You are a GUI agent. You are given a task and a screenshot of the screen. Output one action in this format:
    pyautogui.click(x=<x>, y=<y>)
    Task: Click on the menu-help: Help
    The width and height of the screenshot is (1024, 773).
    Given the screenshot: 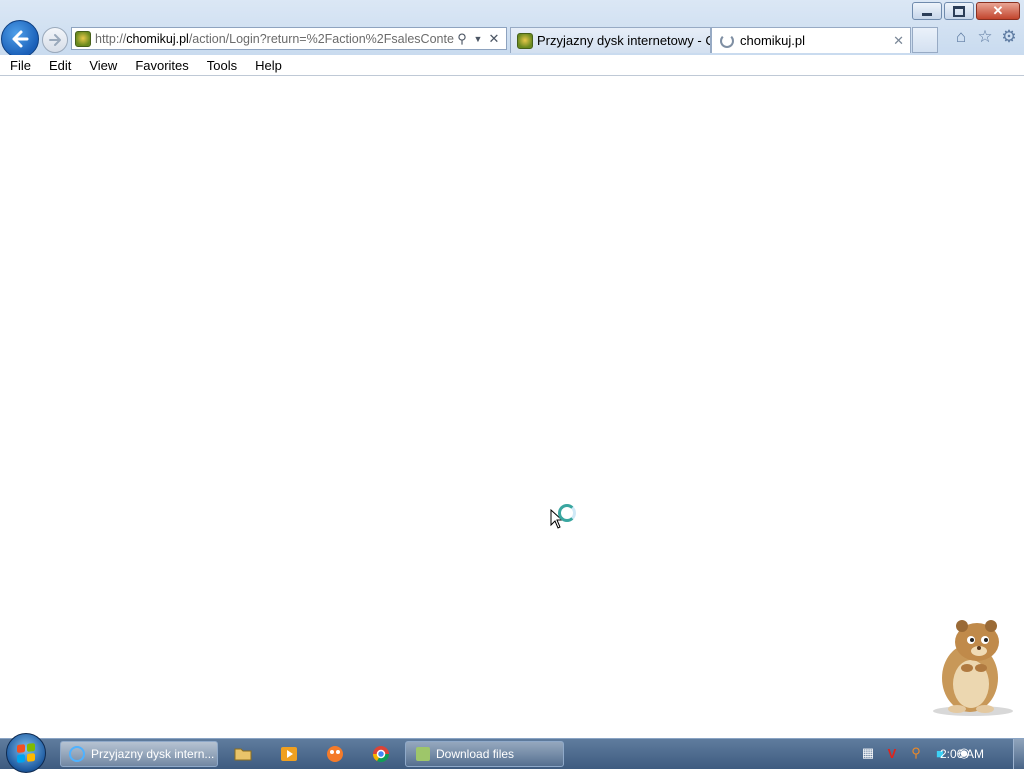 What is the action you would take?
    pyautogui.click(x=267, y=65)
    